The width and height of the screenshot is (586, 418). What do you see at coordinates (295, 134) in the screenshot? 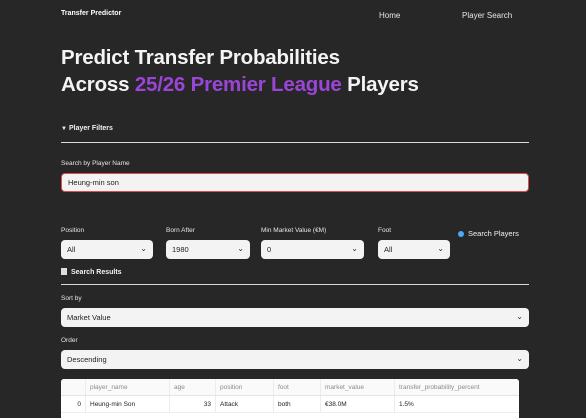
I see `player-filters-expander: ▼ Player Filters` at bounding box center [295, 134].